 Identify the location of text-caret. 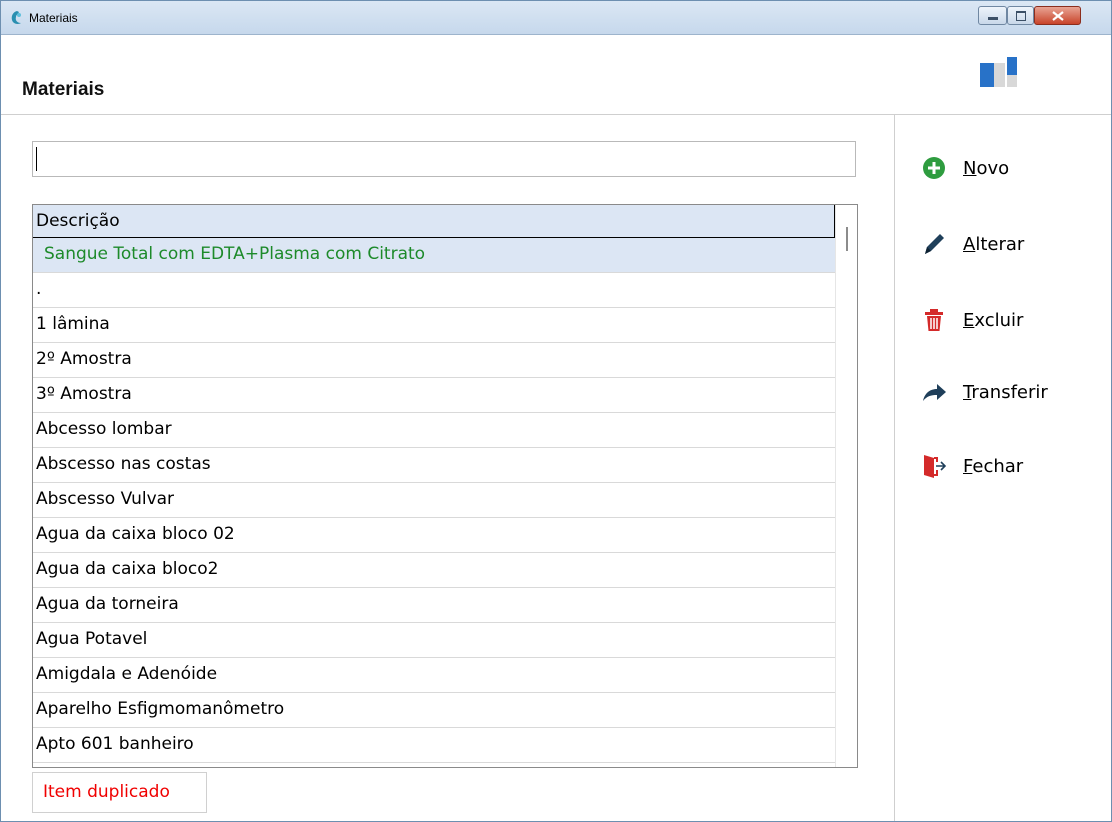
(36, 159).